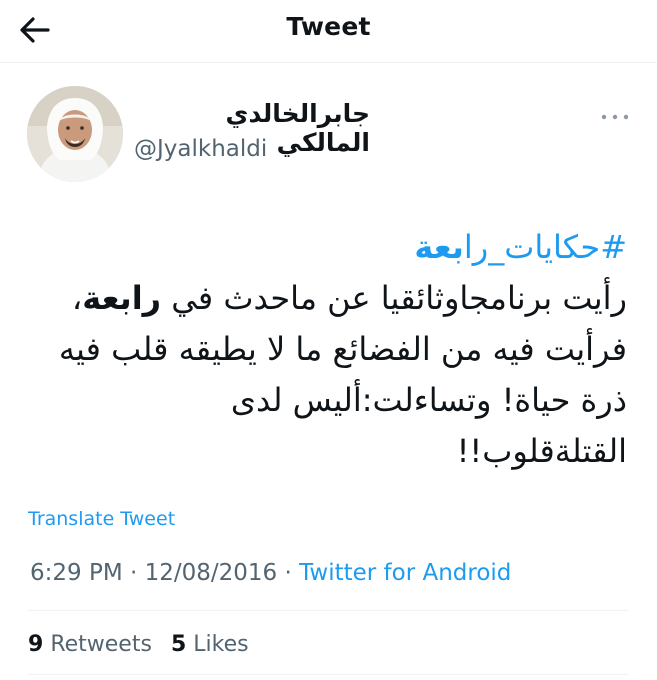 This screenshot has height=680, width=657. I want to click on top-bar: Tweet, so click(328, 31).